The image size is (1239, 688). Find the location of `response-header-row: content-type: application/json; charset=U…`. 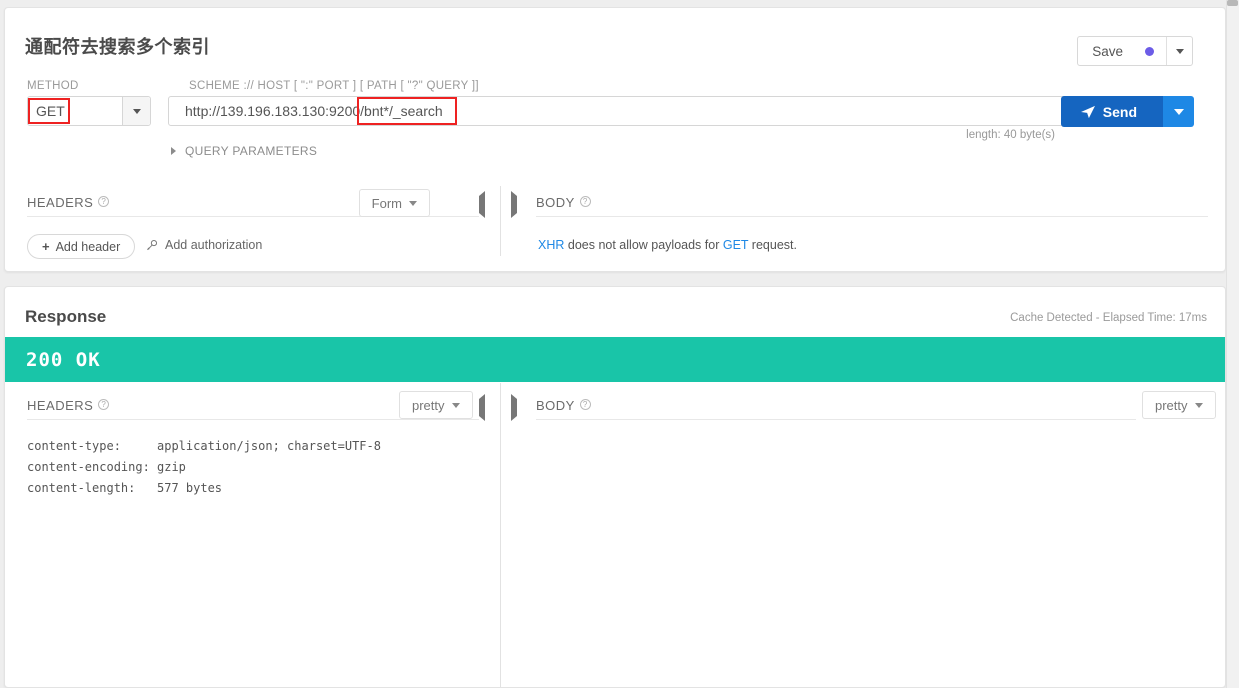

response-header-row: content-type: application/json; charset=U… is located at coordinates (204, 446).